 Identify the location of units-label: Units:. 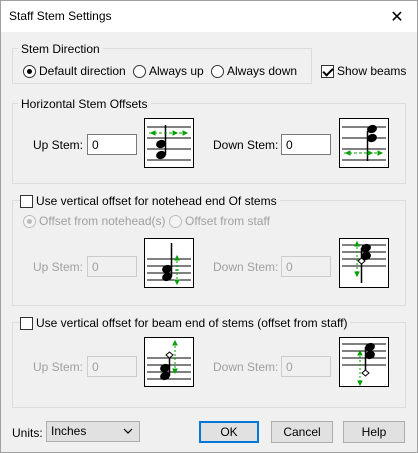
(27, 433).